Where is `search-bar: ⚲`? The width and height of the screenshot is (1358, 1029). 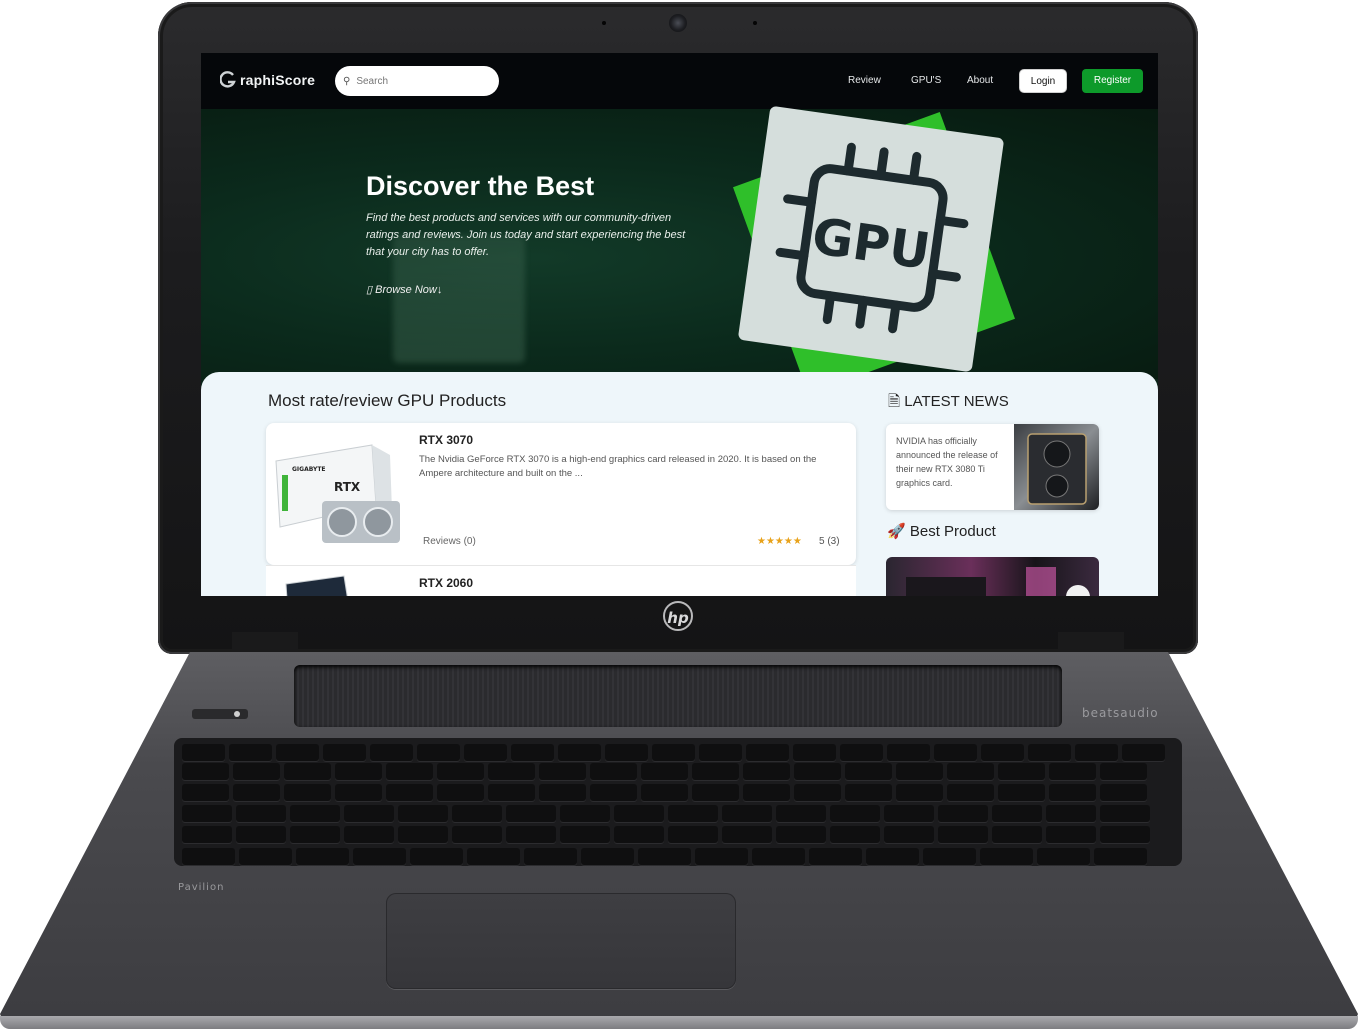 search-bar: ⚲ is located at coordinates (417, 81).